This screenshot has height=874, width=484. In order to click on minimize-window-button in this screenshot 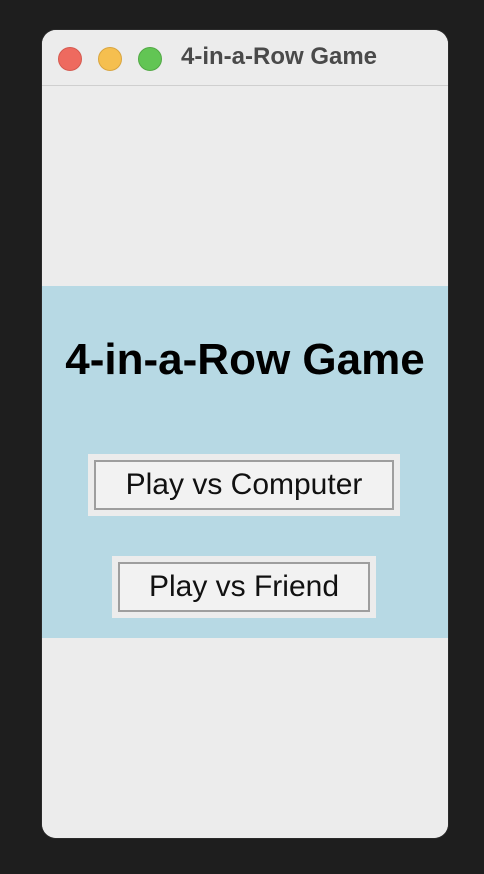, I will do `click(110, 59)`.